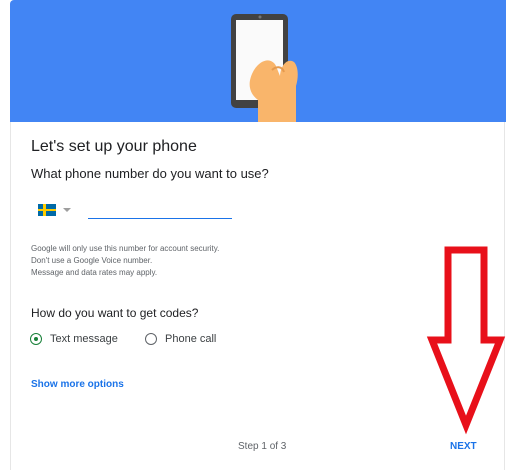 This screenshot has width=506, height=470. Describe the element at coordinates (94, 272) in the screenshot. I see `note-line: Message and data rates may apply.` at that location.